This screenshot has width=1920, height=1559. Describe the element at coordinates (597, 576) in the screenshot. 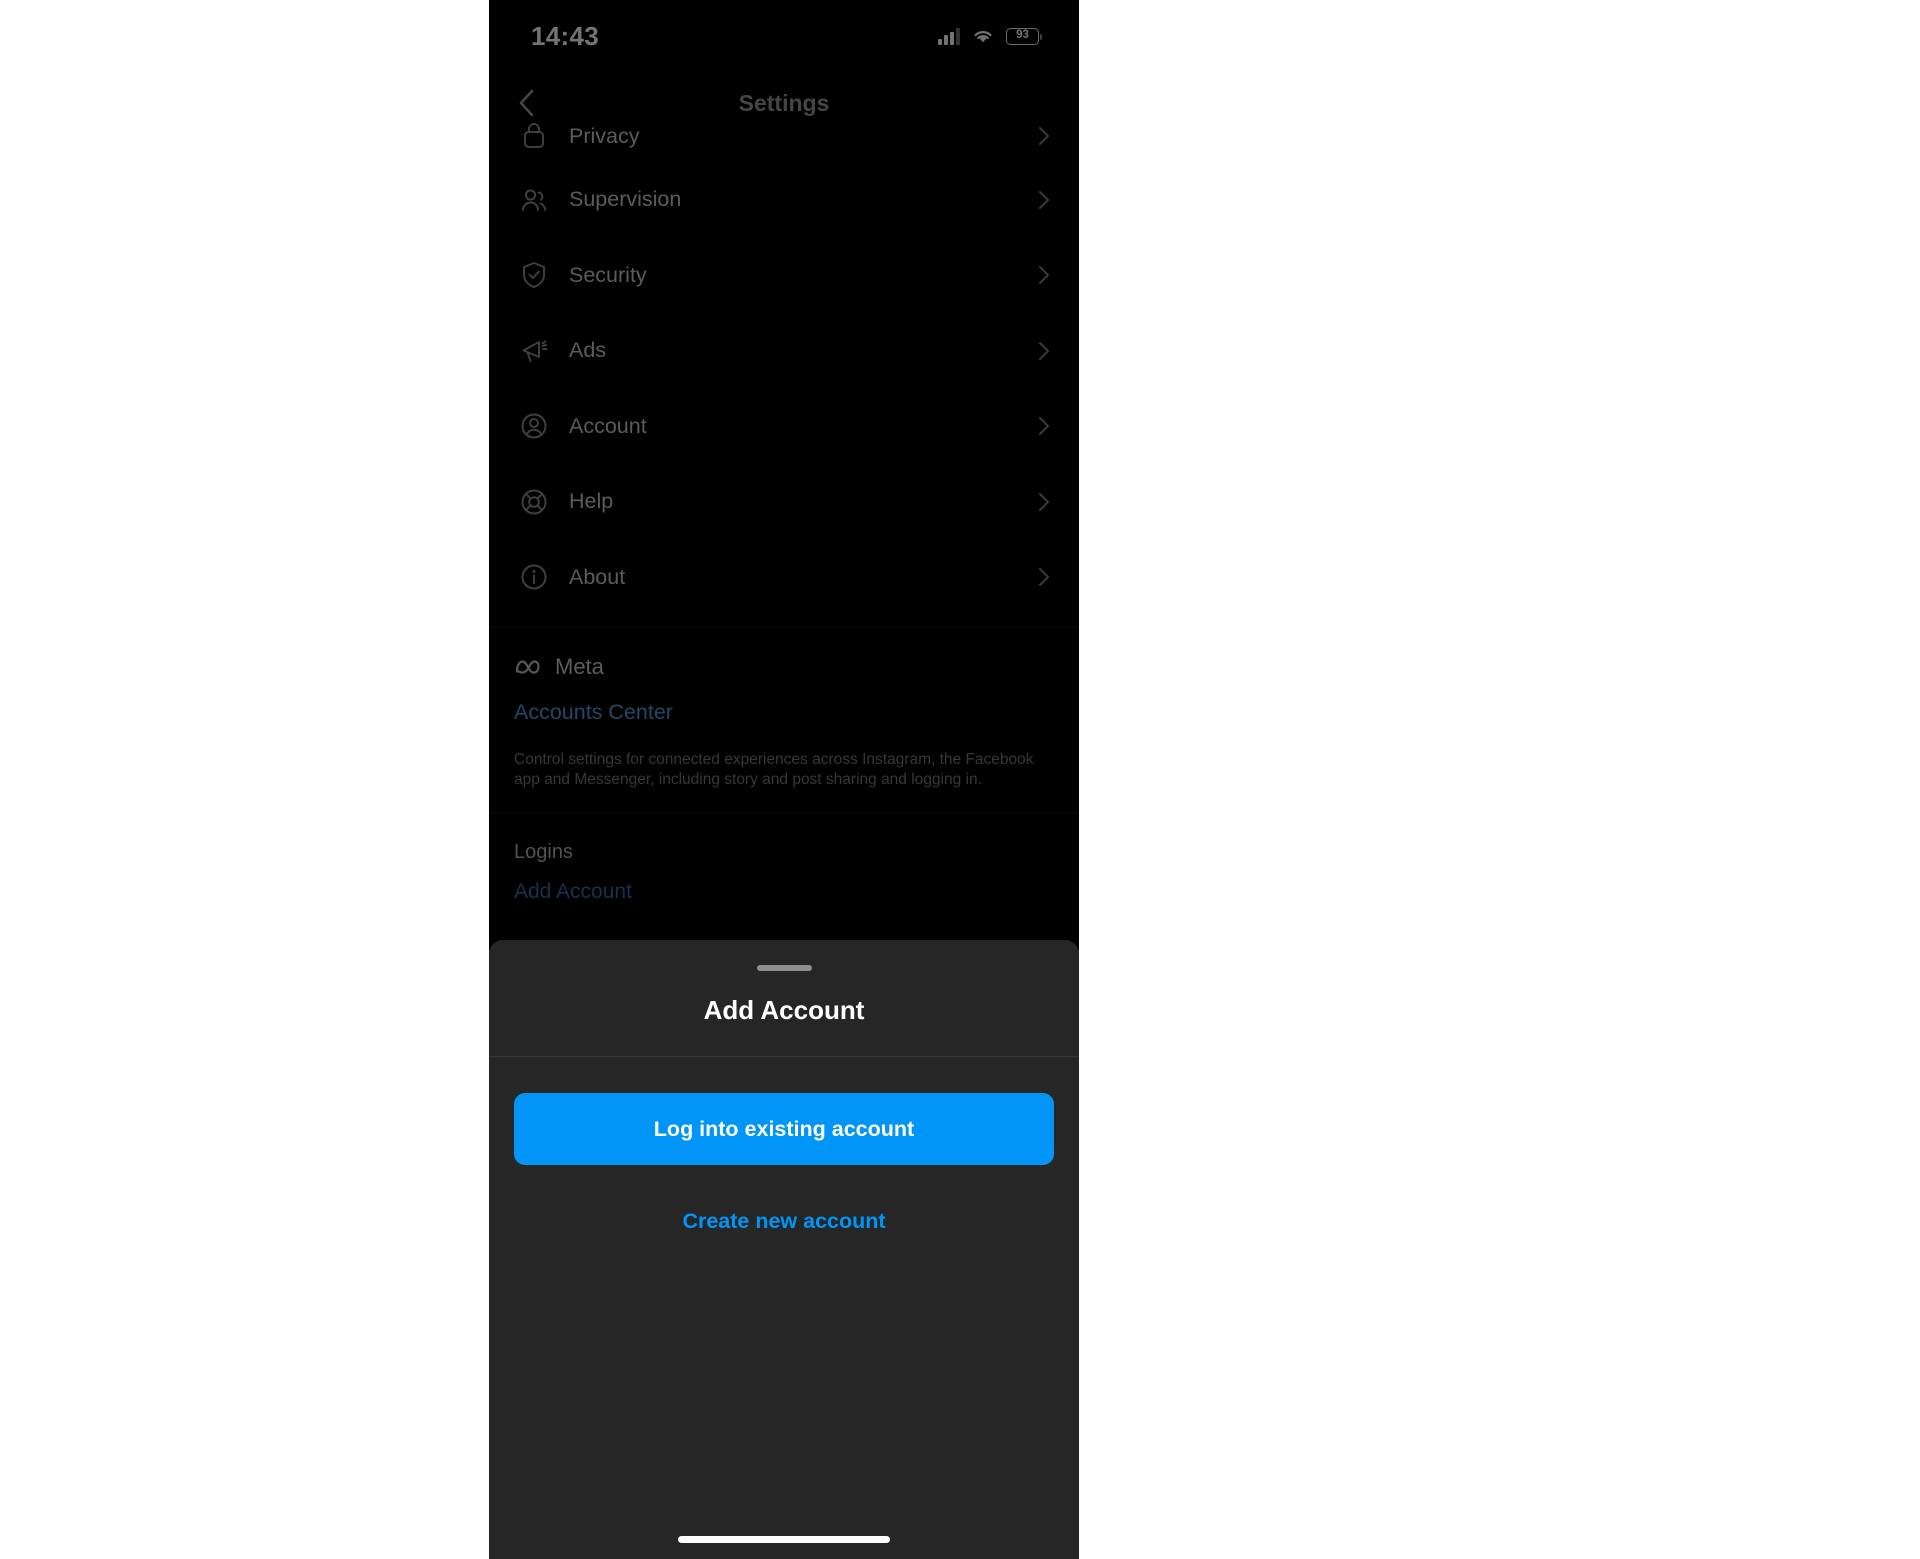

I see `settings-row-label: About` at that location.